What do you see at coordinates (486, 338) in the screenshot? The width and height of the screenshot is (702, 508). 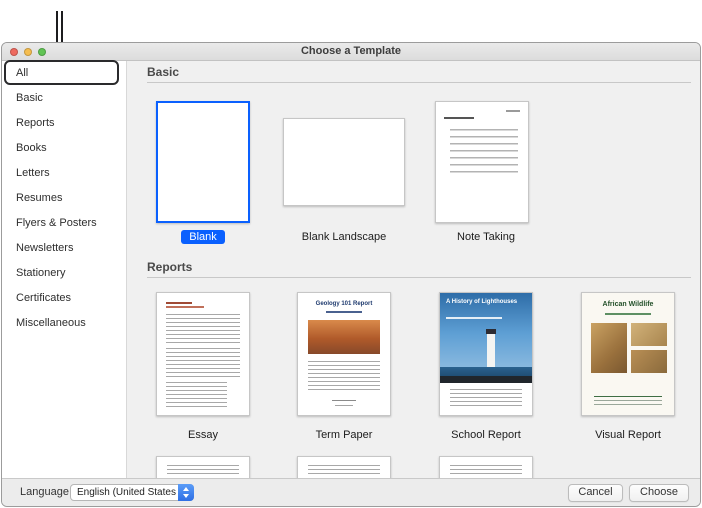 I see `lighthouse-photo: A History of Lighthouses` at bounding box center [486, 338].